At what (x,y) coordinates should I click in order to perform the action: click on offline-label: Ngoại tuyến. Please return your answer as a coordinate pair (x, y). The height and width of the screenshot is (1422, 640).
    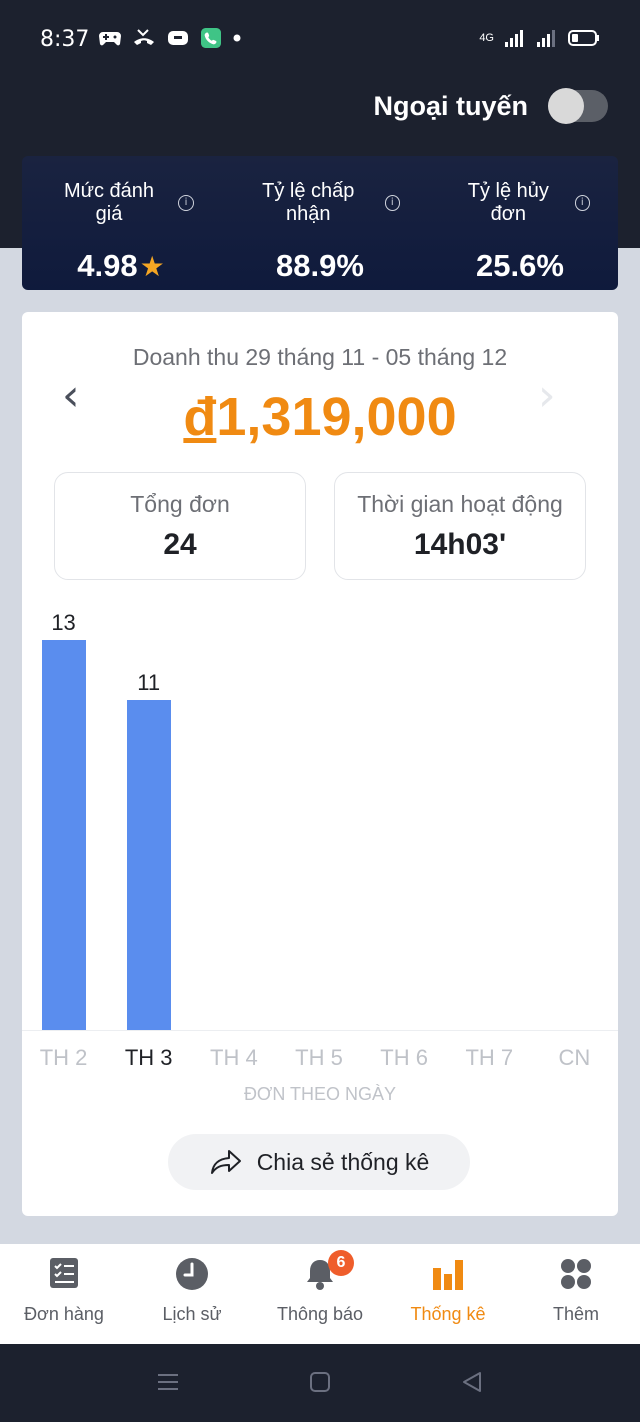
    Looking at the image, I should click on (450, 105).